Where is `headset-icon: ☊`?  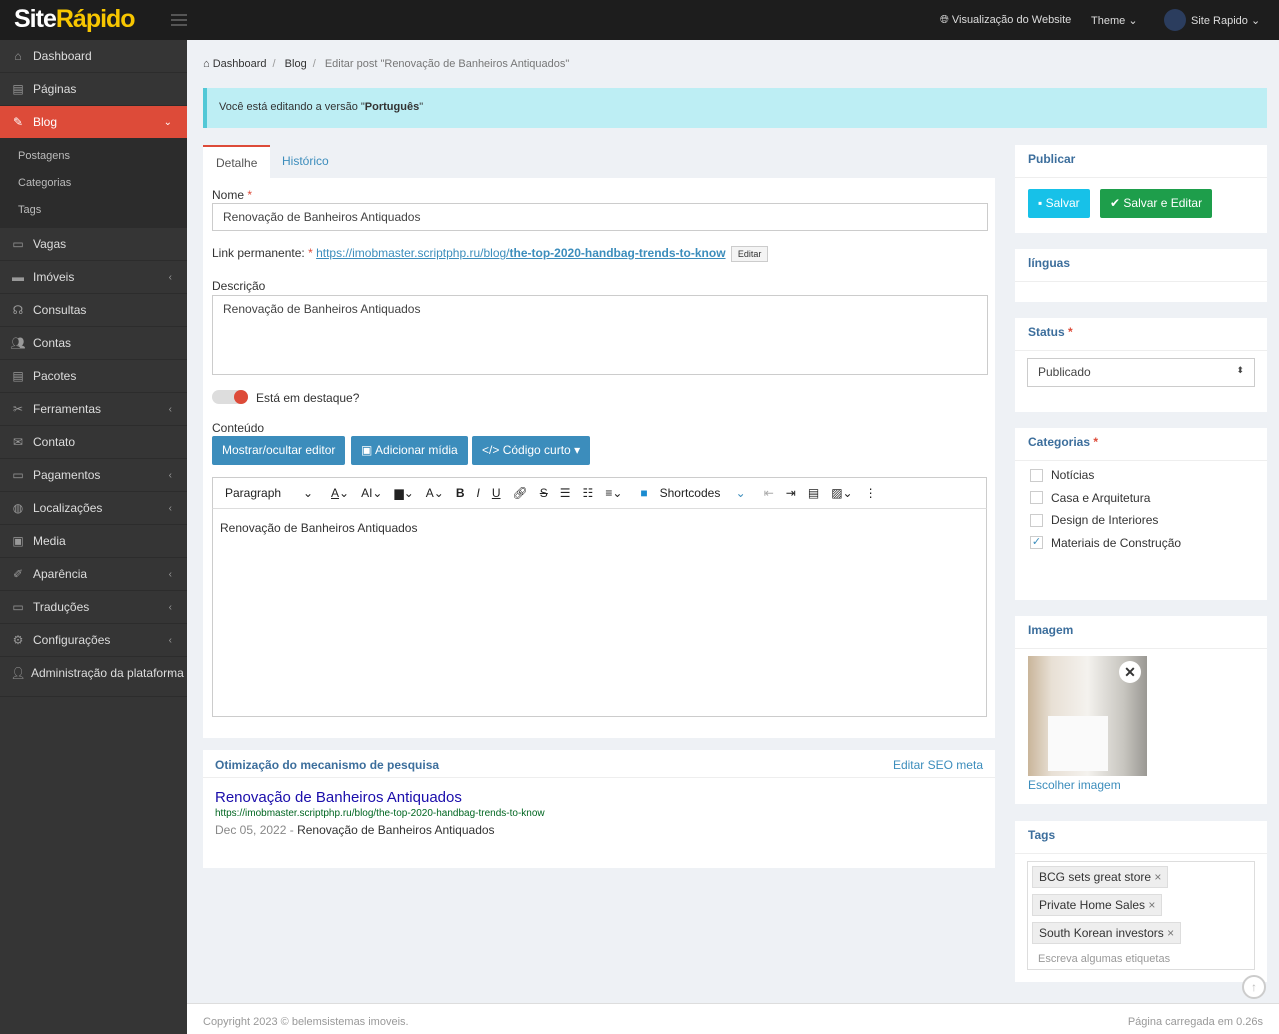 headset-icon: ☊ is located at coordinates (18, 310).